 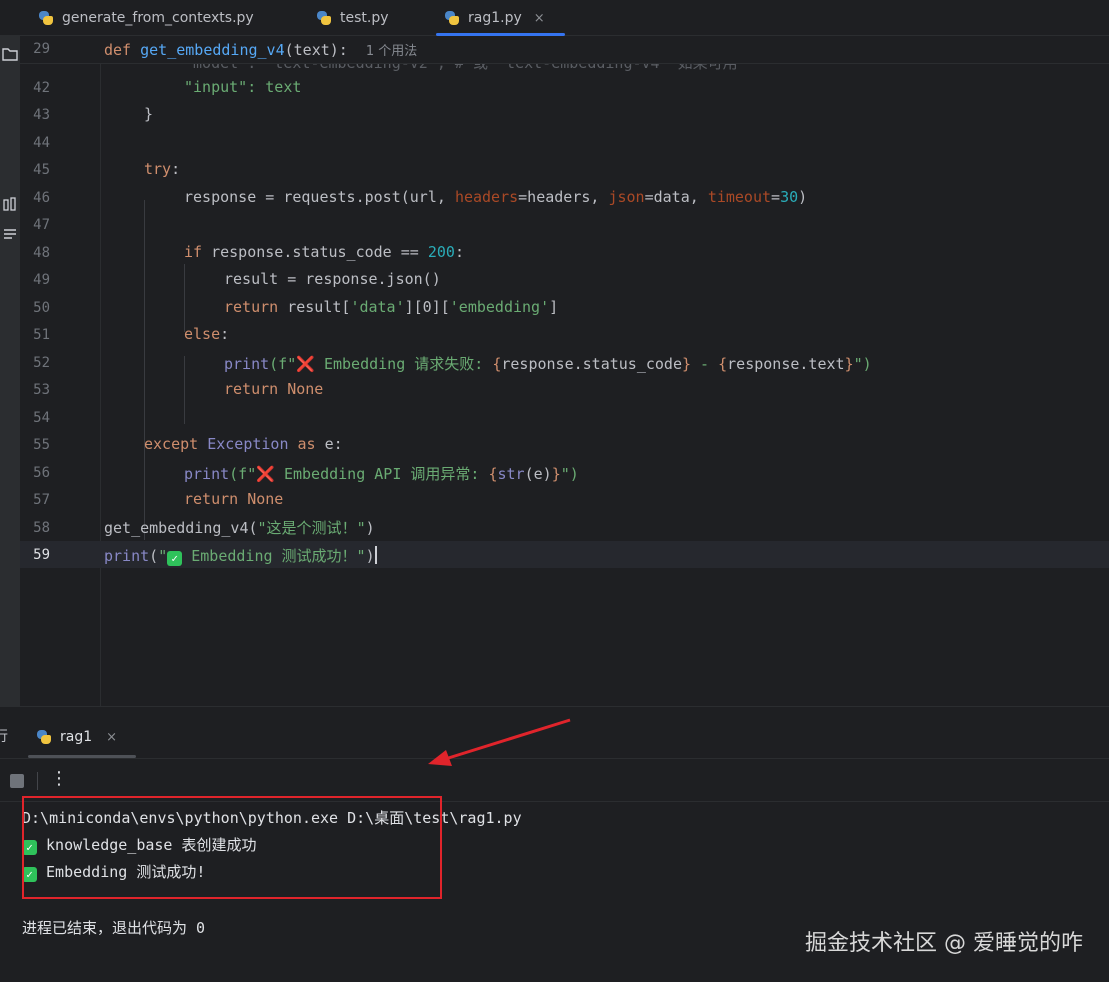 I want to click on active-tab-indicator, so click(x=82, y=756).